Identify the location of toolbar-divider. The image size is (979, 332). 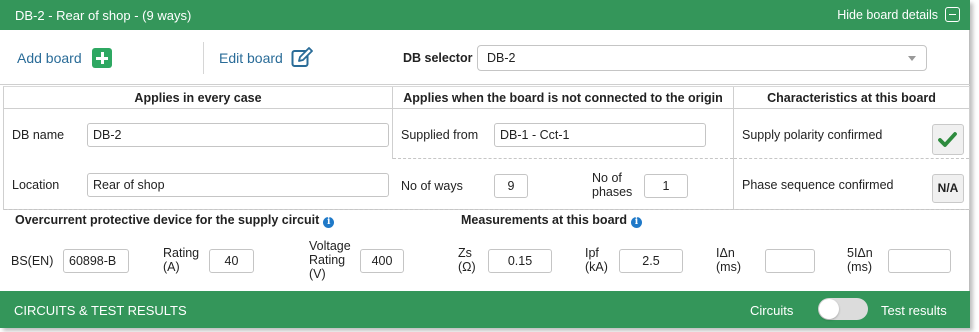
(203, 58).